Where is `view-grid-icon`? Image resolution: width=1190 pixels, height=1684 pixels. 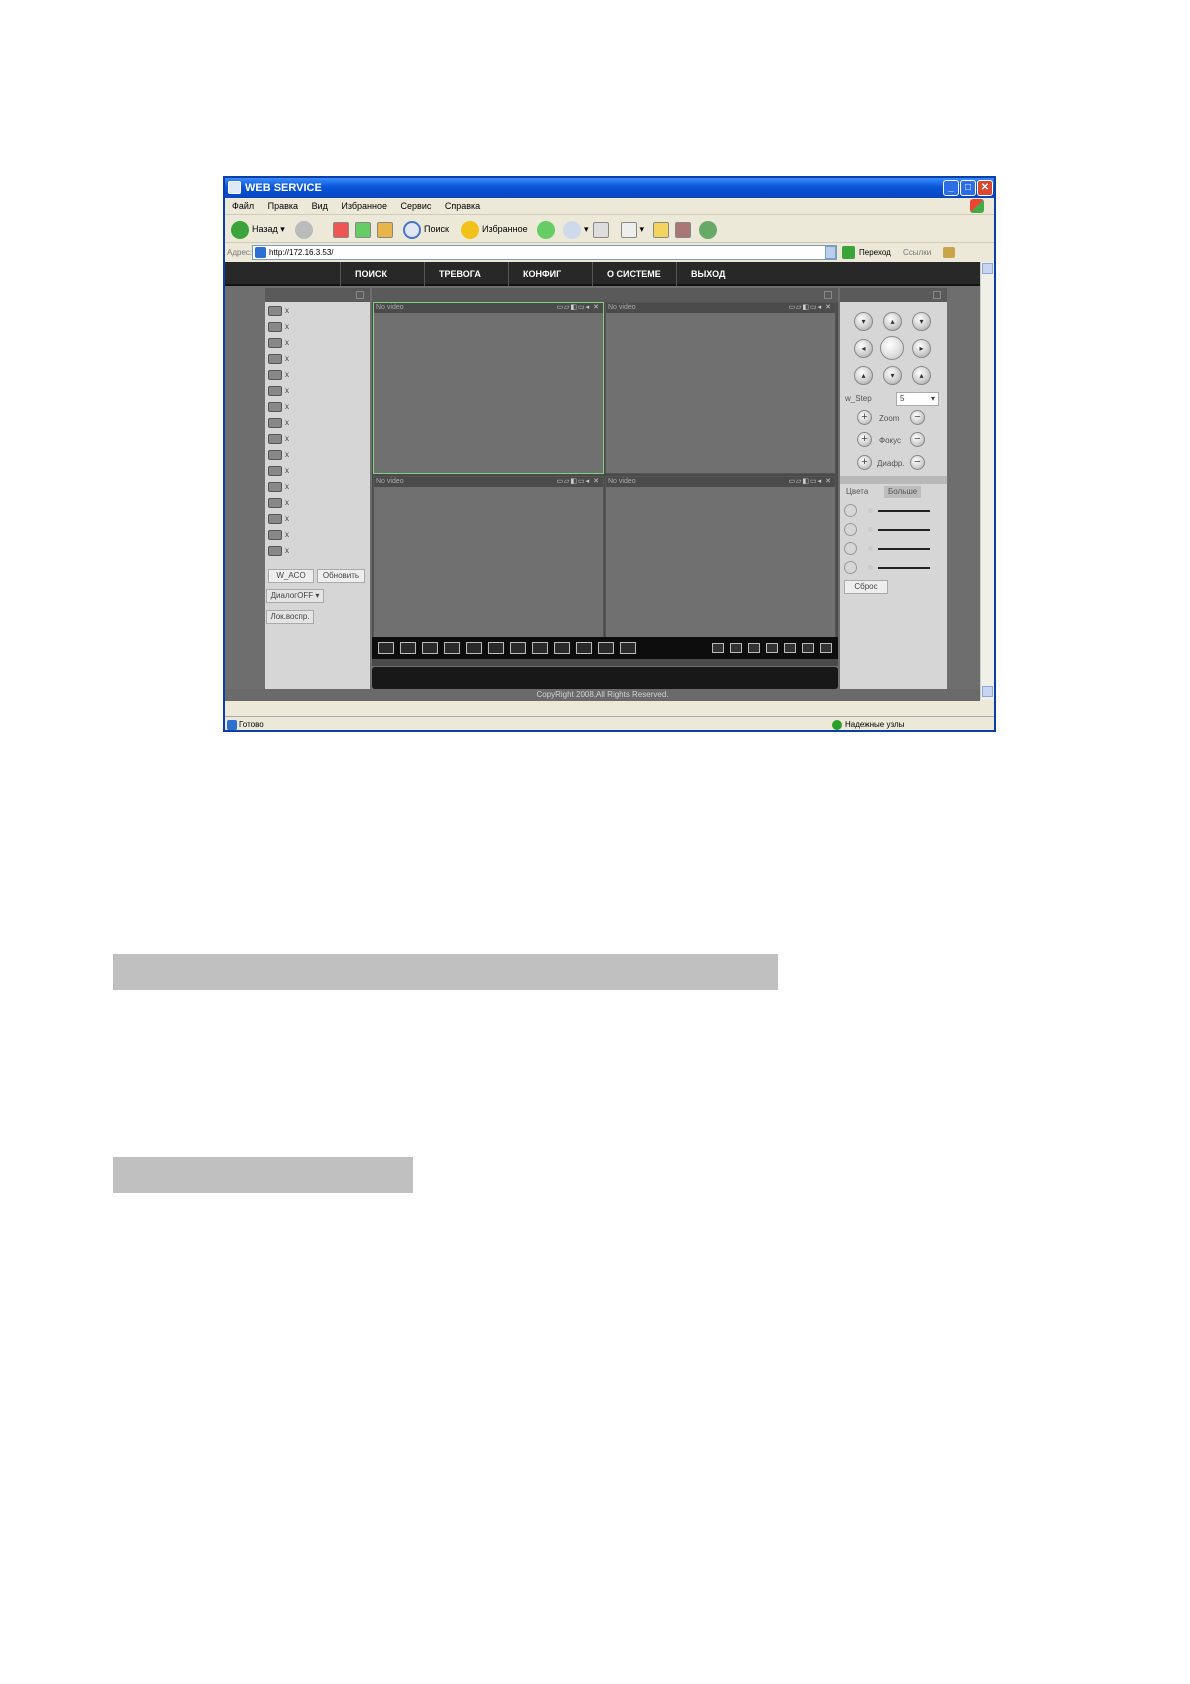 view-grid-icon is located at coordinates (754, 648).